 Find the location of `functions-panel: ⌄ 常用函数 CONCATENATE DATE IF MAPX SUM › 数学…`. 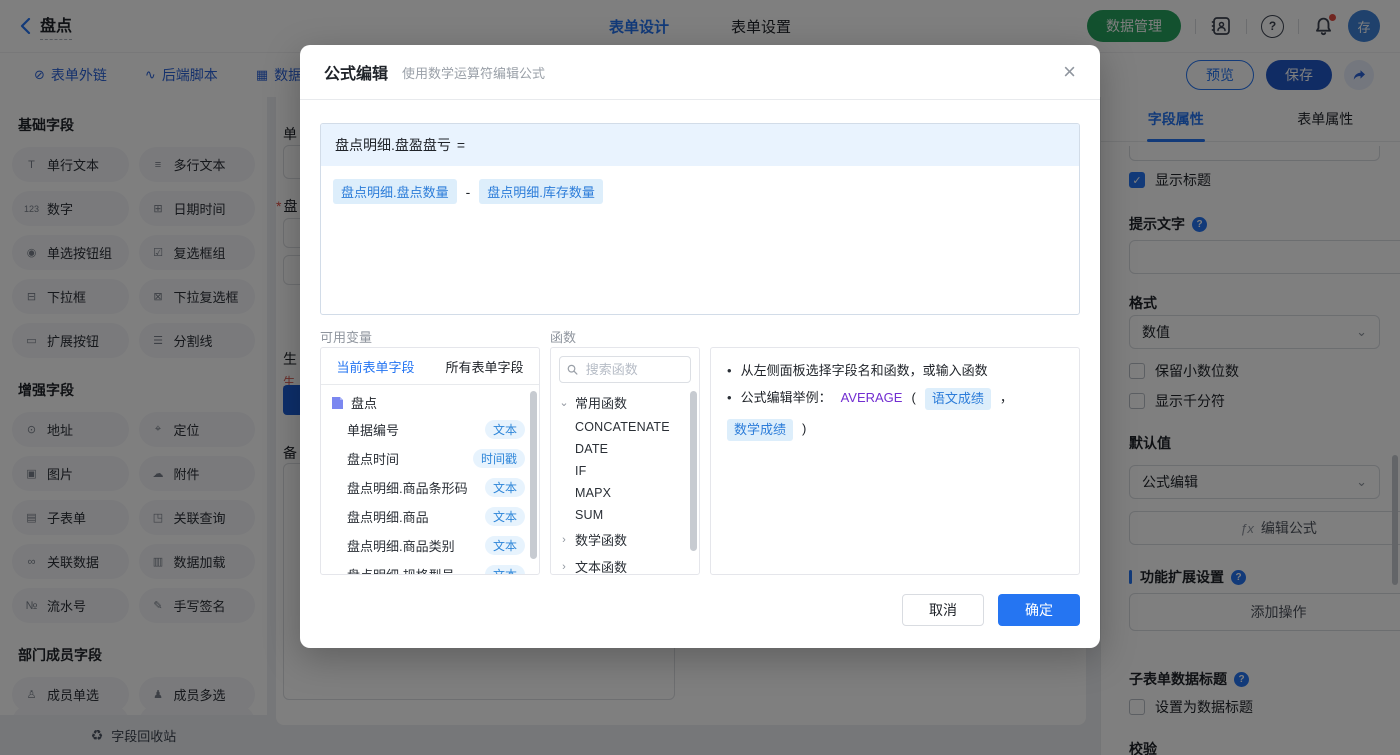

functions-panel: ⌄ 常用函数 CONCATENATE DATE IF MAPX SUM › 数学… is located at coordinates (625, 461).